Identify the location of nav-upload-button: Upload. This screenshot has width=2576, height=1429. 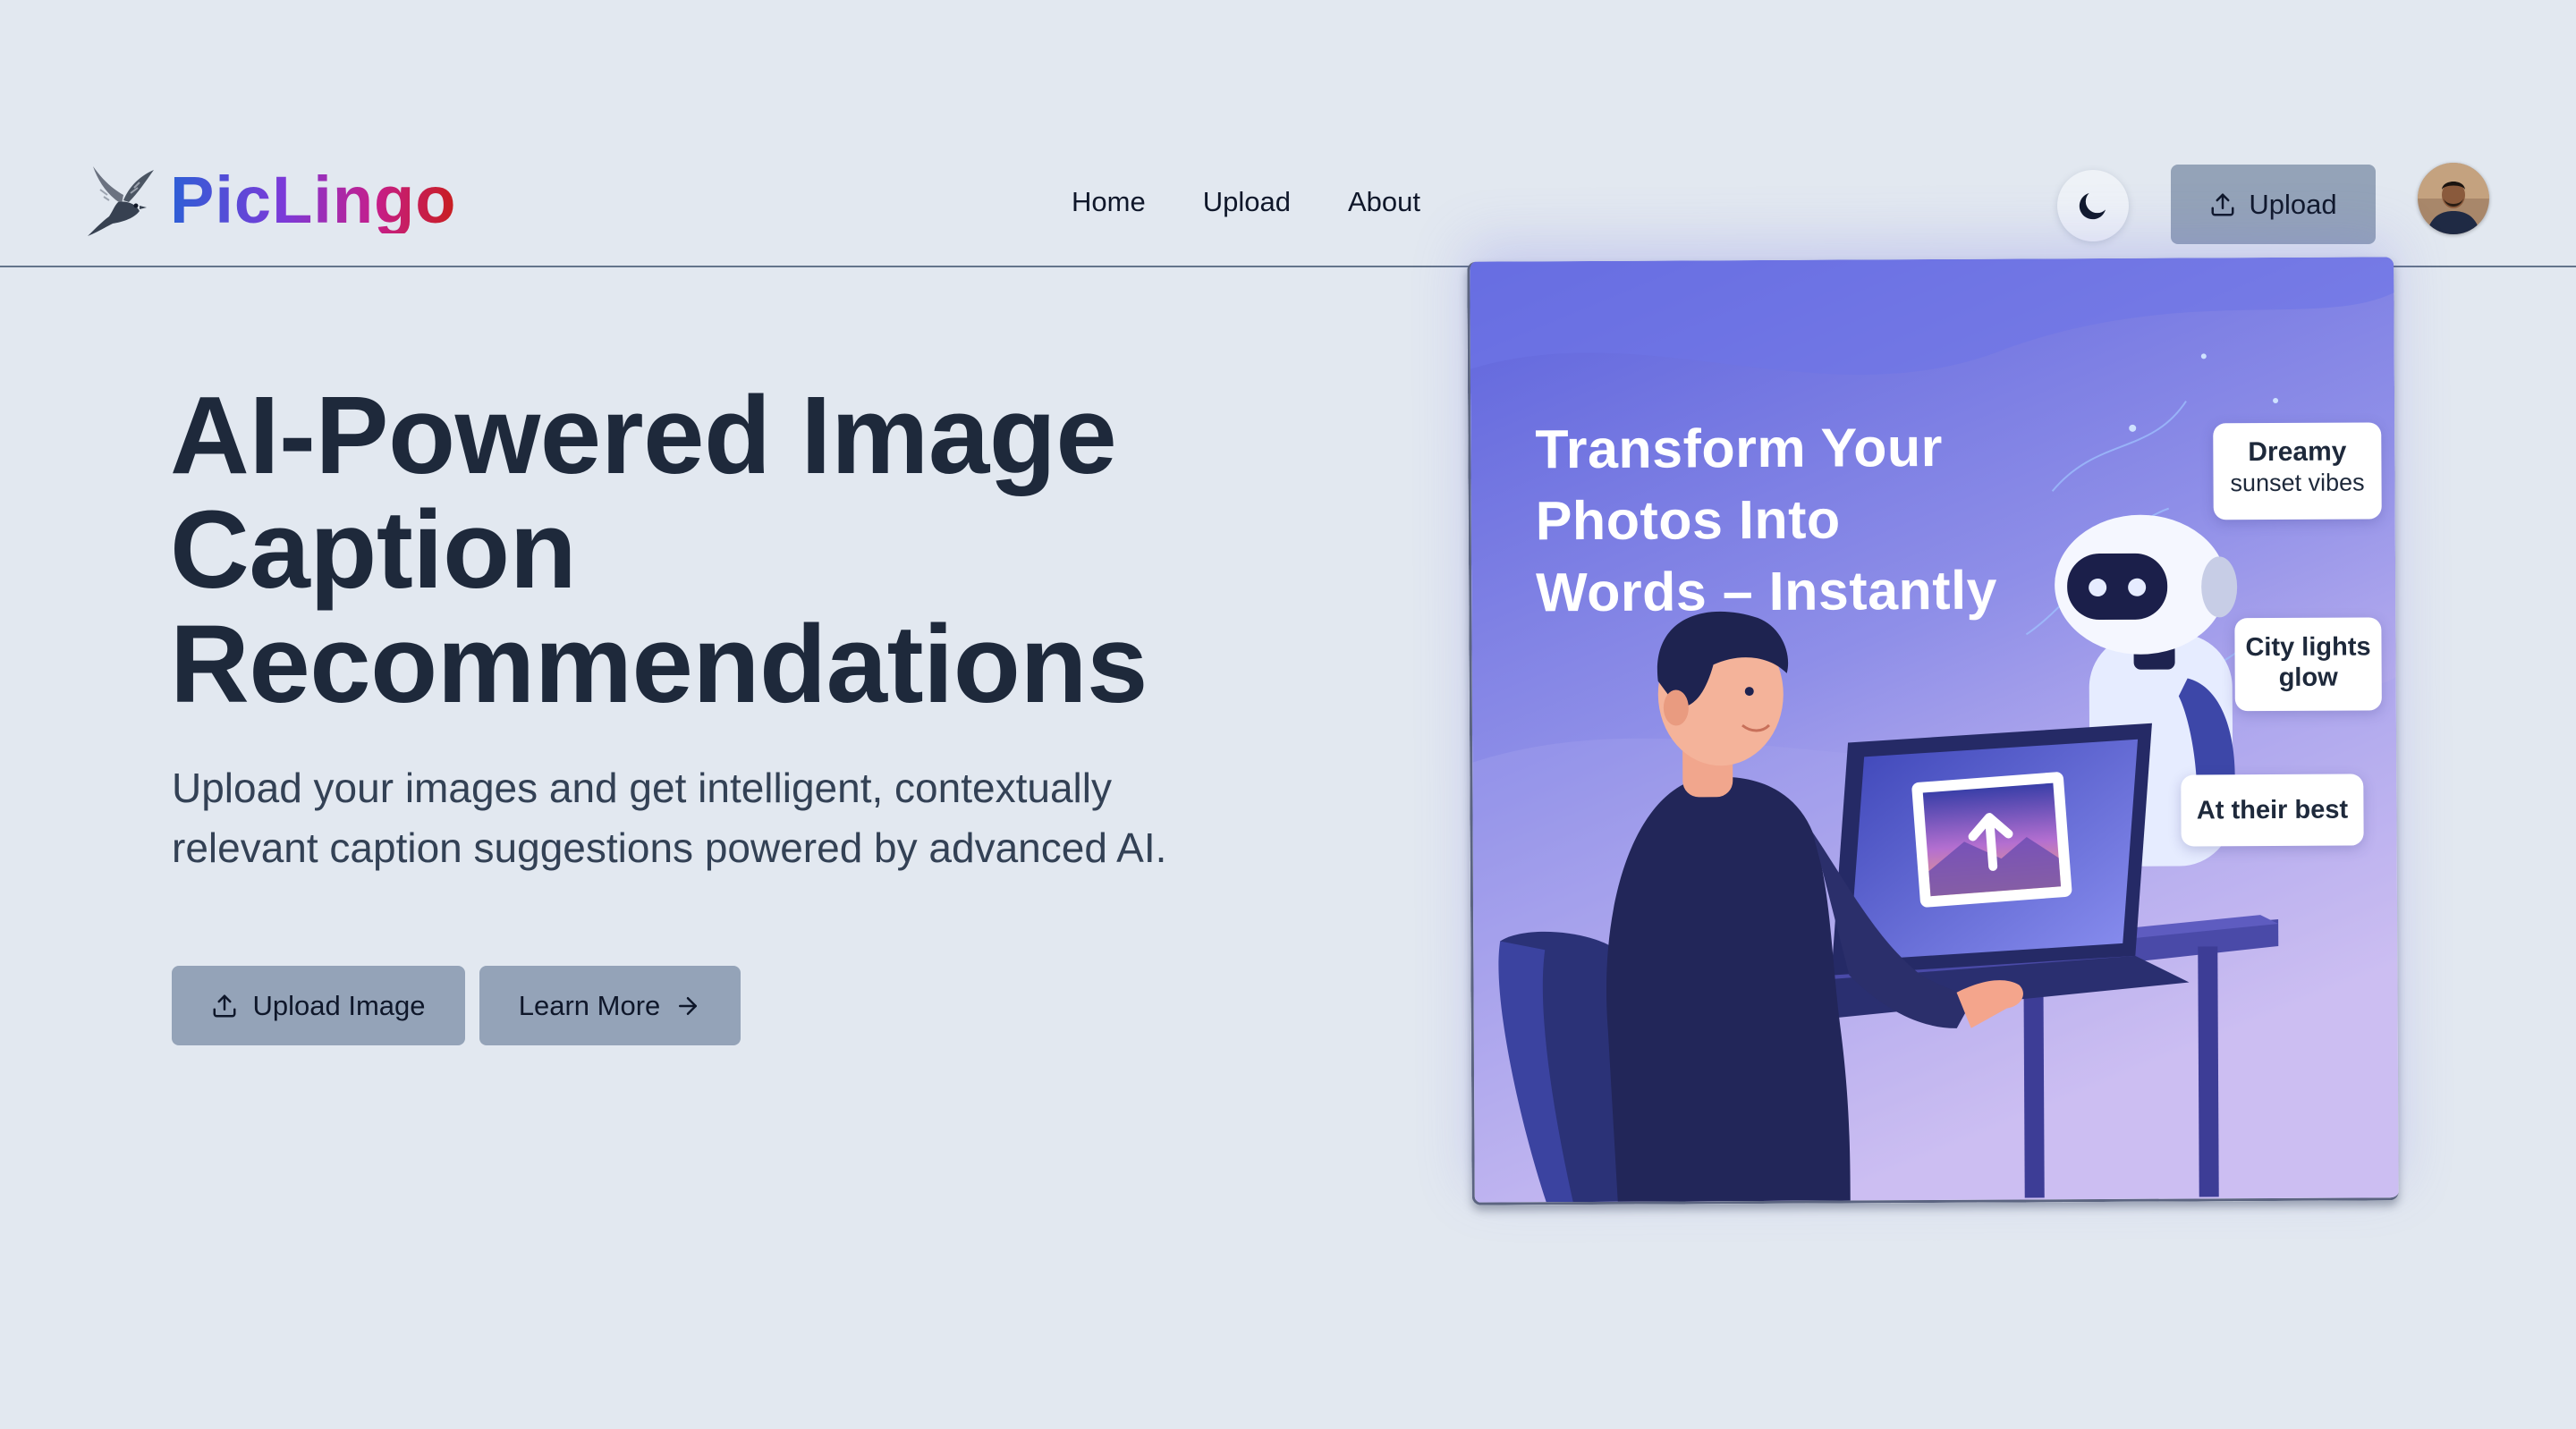
(2273, 204).